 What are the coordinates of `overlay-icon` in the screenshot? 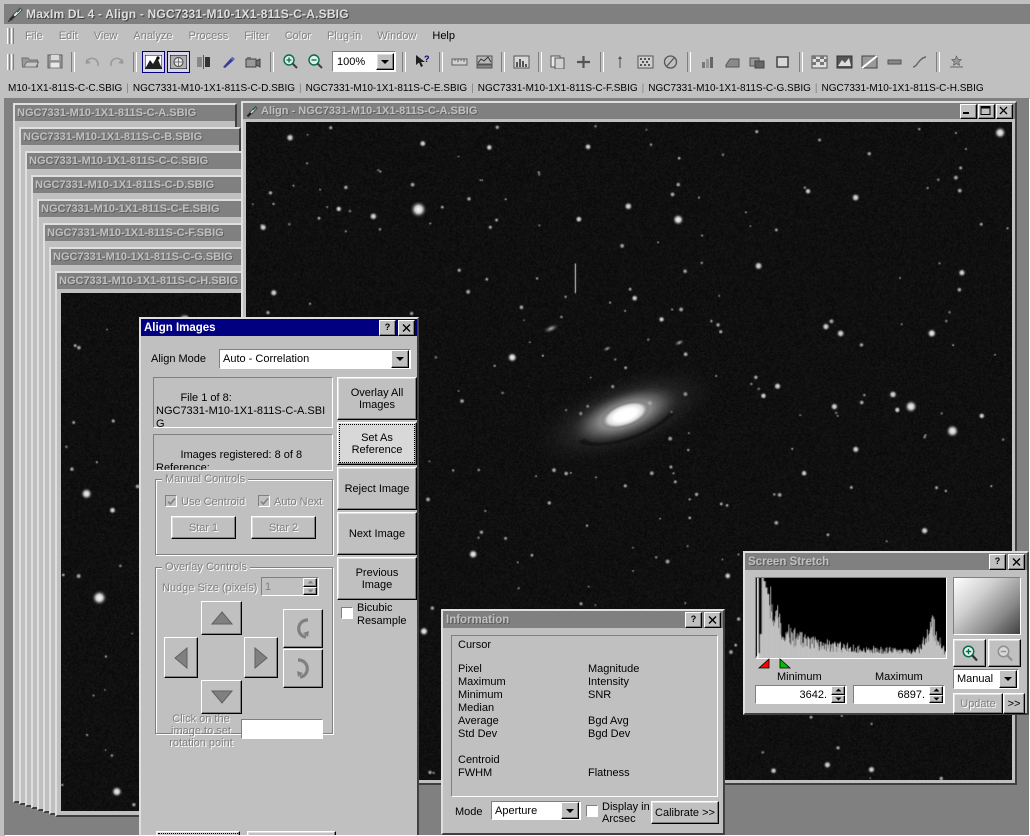 It's located at (844, 62).